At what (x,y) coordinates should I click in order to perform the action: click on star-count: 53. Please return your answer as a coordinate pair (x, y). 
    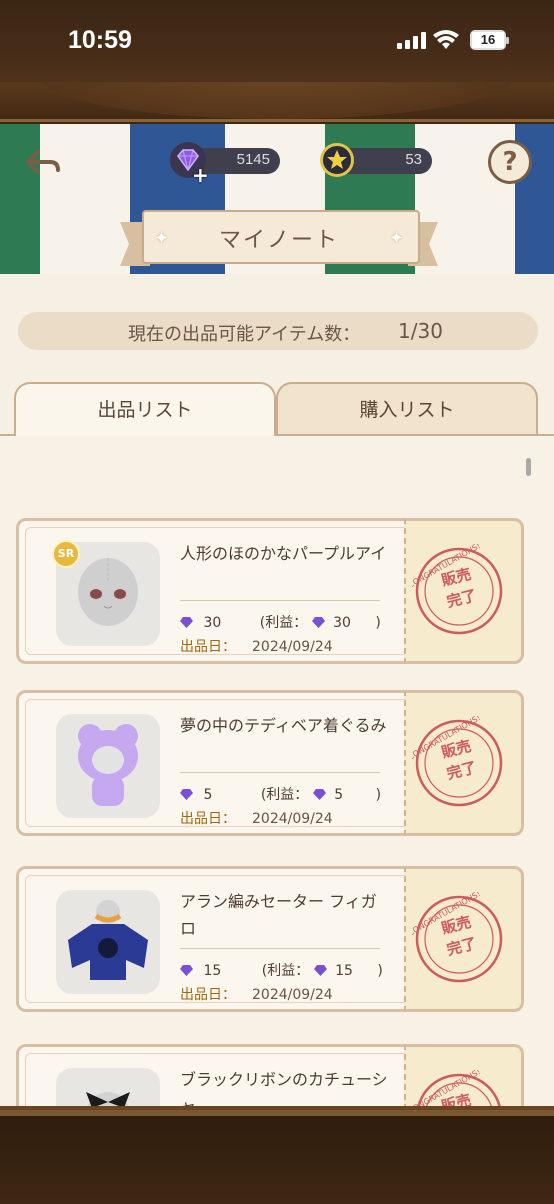
    Looking at the image, I should click on (413, 159).